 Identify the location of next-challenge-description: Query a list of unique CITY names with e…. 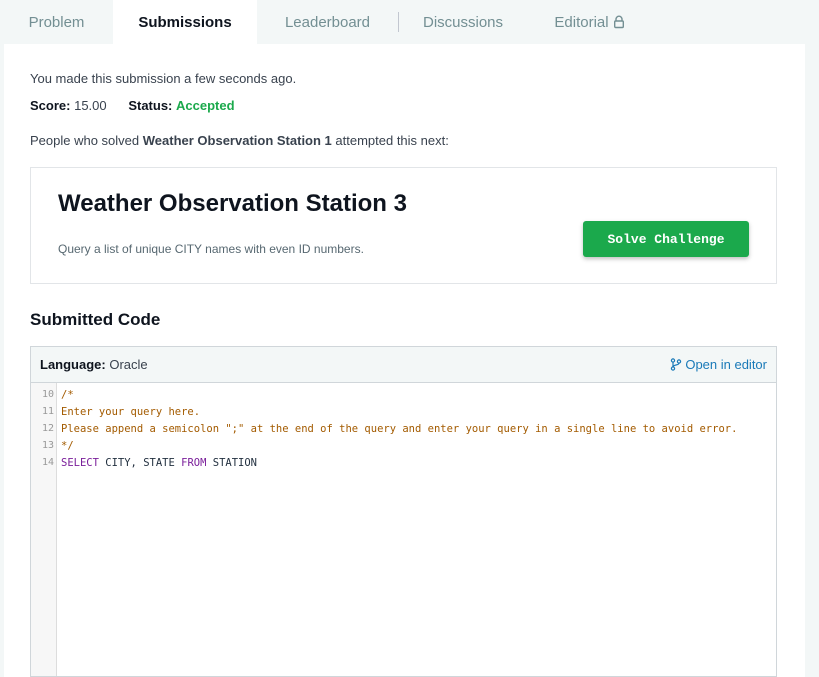
(211, 249).